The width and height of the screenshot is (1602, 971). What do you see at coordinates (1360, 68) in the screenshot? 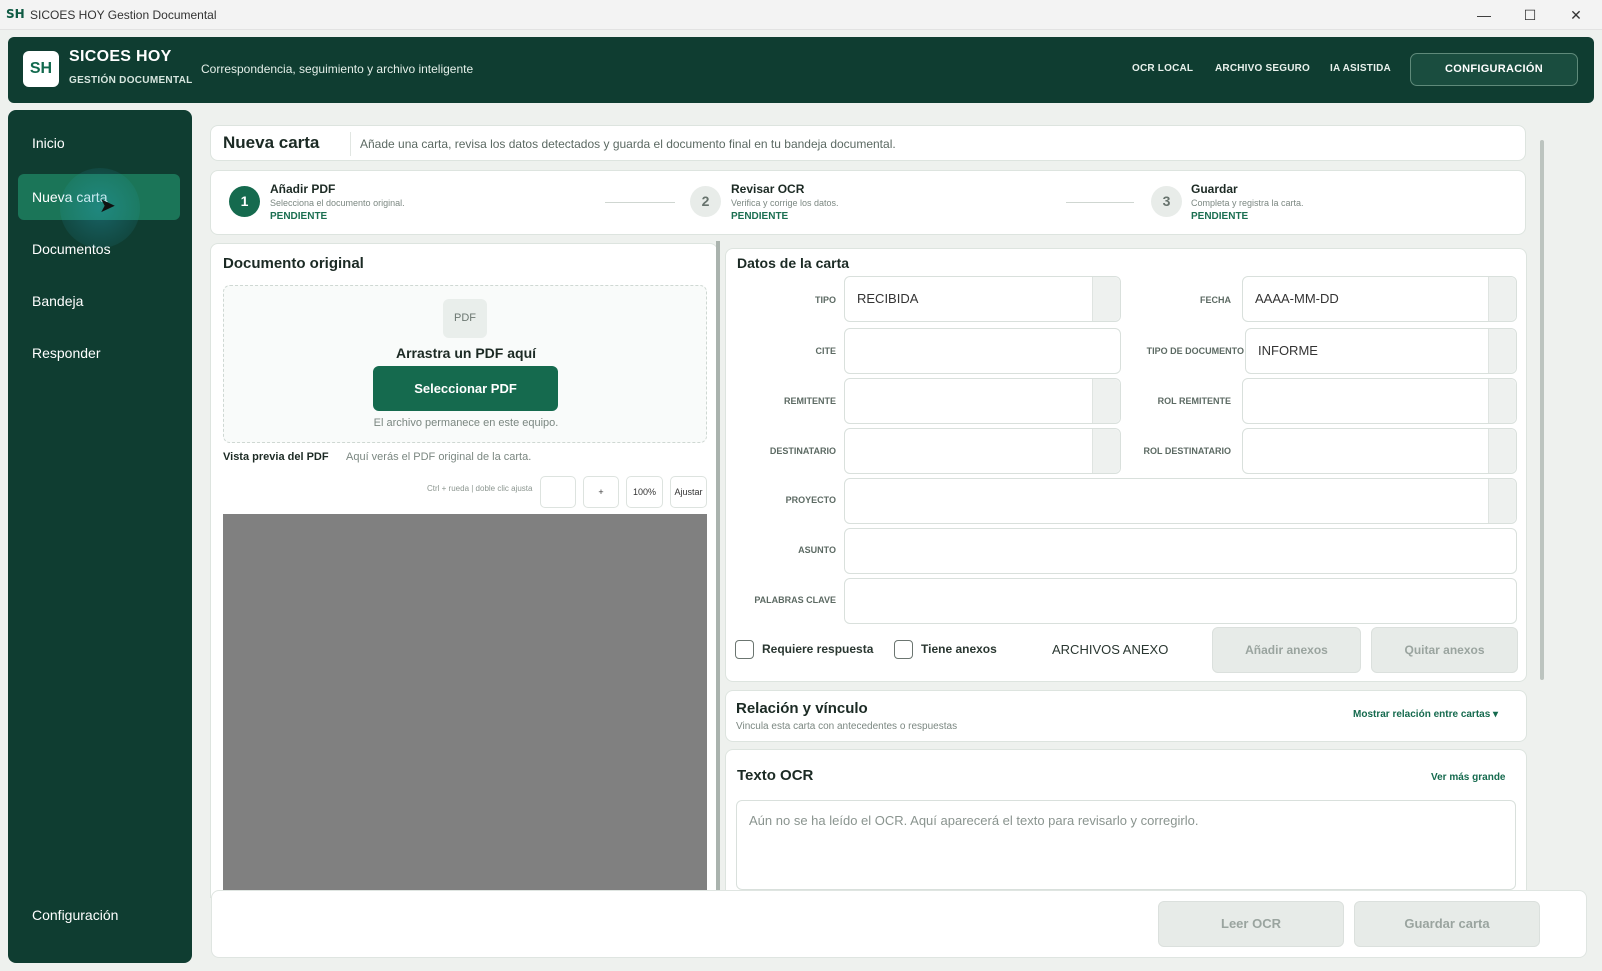
I see `nav-ia-asistida: IA ASISTIDA` at bounding box center [1360, 68].